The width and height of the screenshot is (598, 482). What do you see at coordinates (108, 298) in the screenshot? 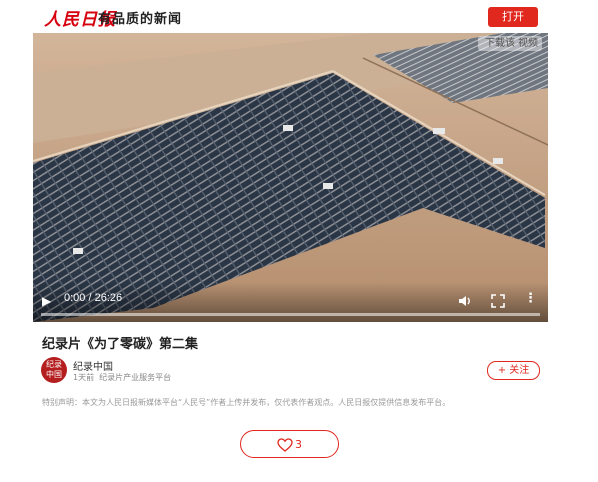
I see `duration: 26:26` at bounding box center [108, 298].